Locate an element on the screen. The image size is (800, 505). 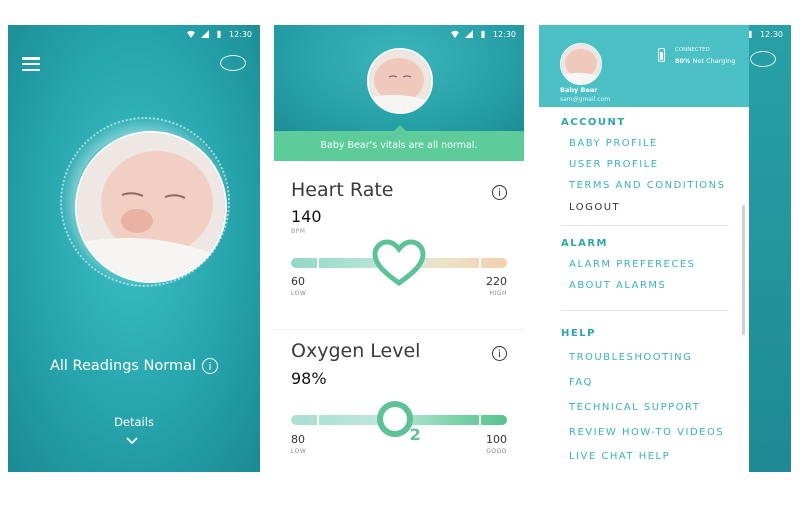
oxygen-info-icon: i is located at coordinates (499, 353).